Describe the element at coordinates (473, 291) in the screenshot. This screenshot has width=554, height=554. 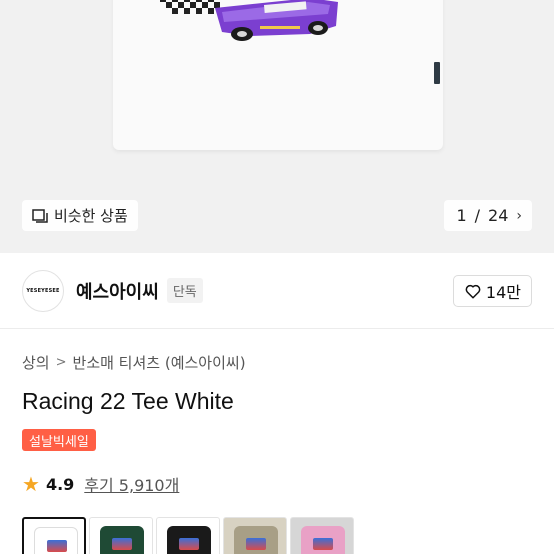
I see `heart-icon` at that location.